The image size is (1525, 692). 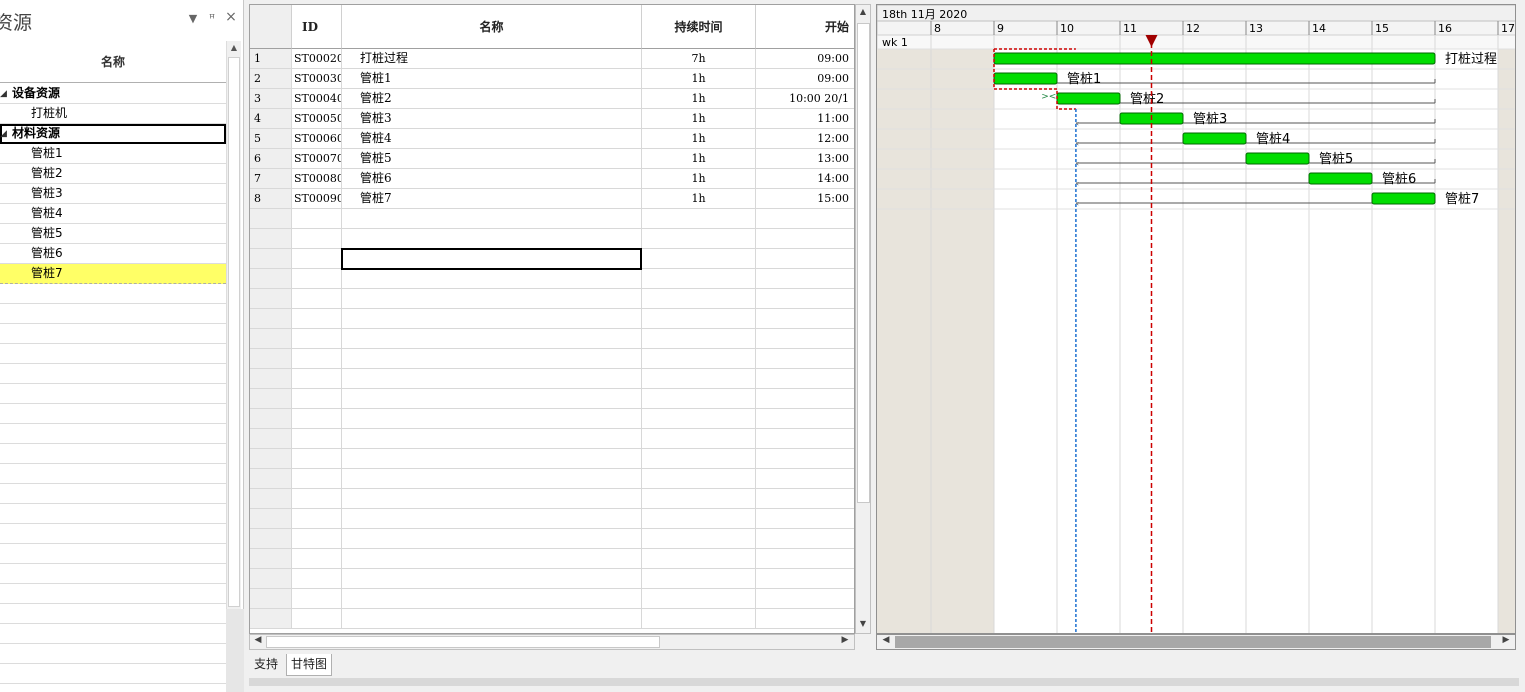 What do you see at coordinates (492, 27) in the screenshot?
I see `column-header: 名称` at bounding box center [492, 27].